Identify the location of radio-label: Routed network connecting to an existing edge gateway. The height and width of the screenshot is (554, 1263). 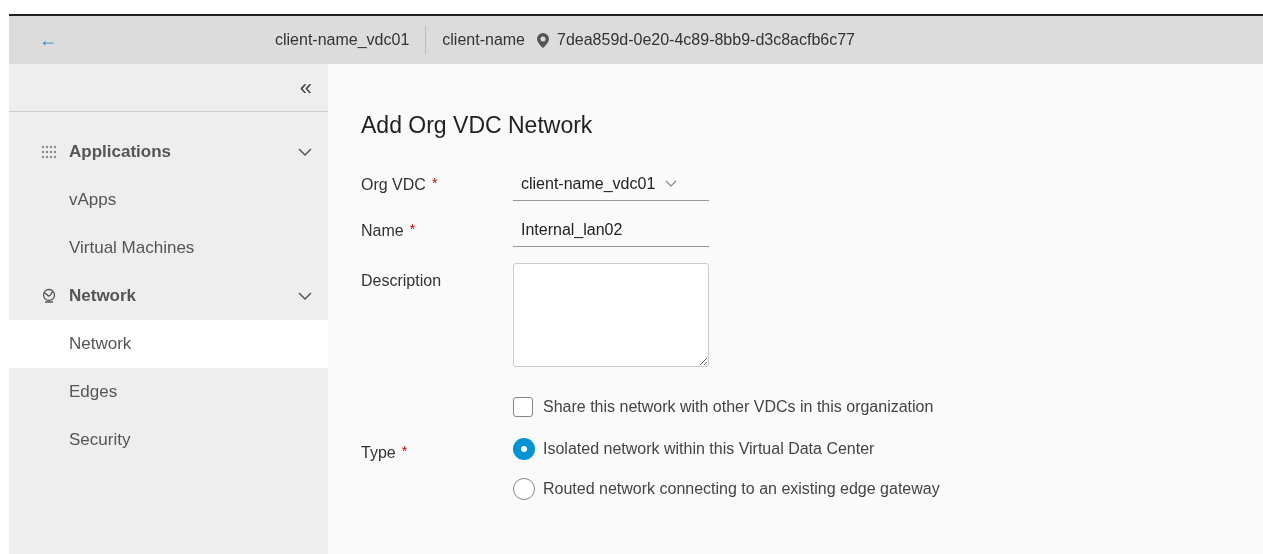
(741, 488).